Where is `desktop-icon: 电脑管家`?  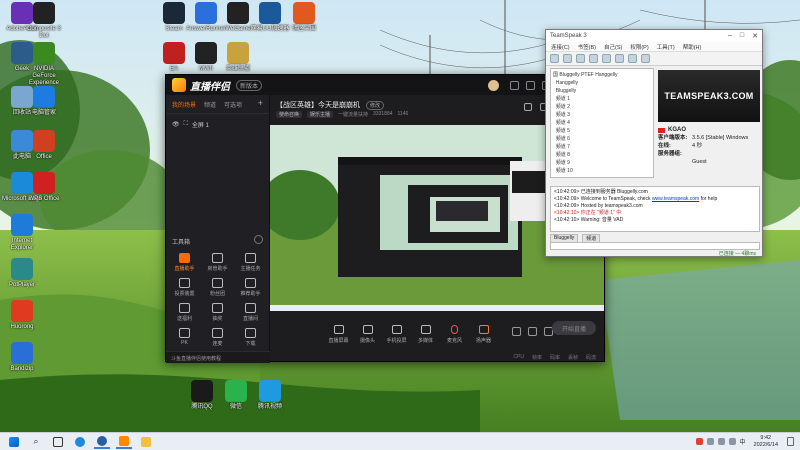
desktop-icon: 电脑管家 is located at coordinates (44, 101).